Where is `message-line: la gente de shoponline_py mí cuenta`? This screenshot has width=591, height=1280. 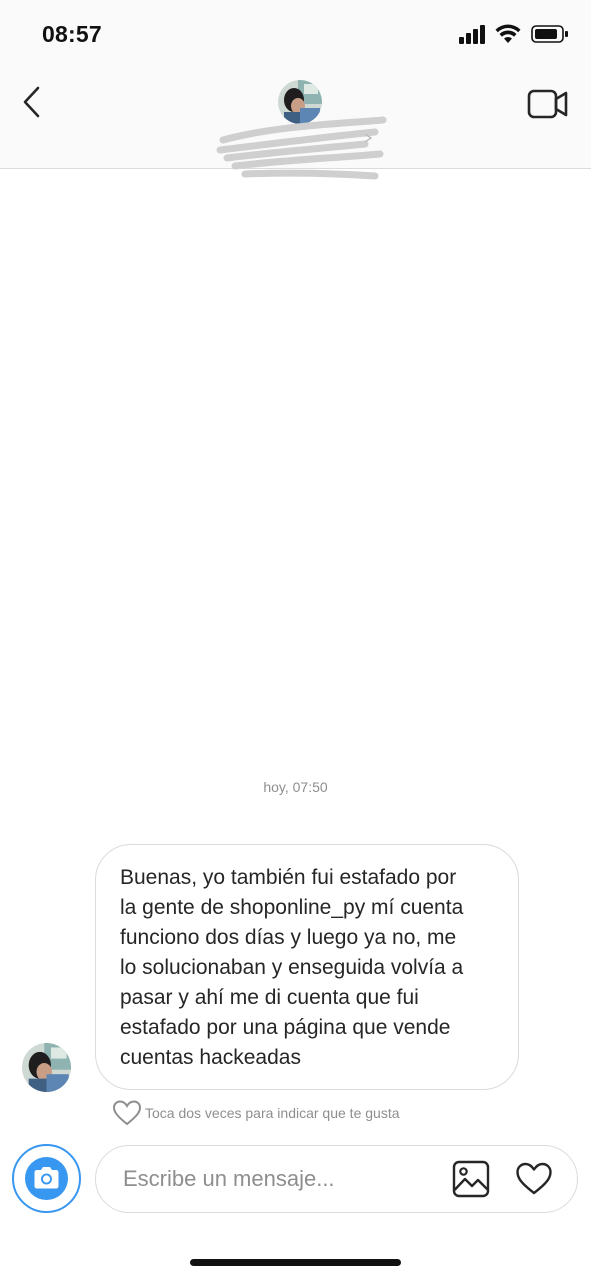 message-line: la gente de shoponline_py mí cuenta is located at coordinates (292, 907).